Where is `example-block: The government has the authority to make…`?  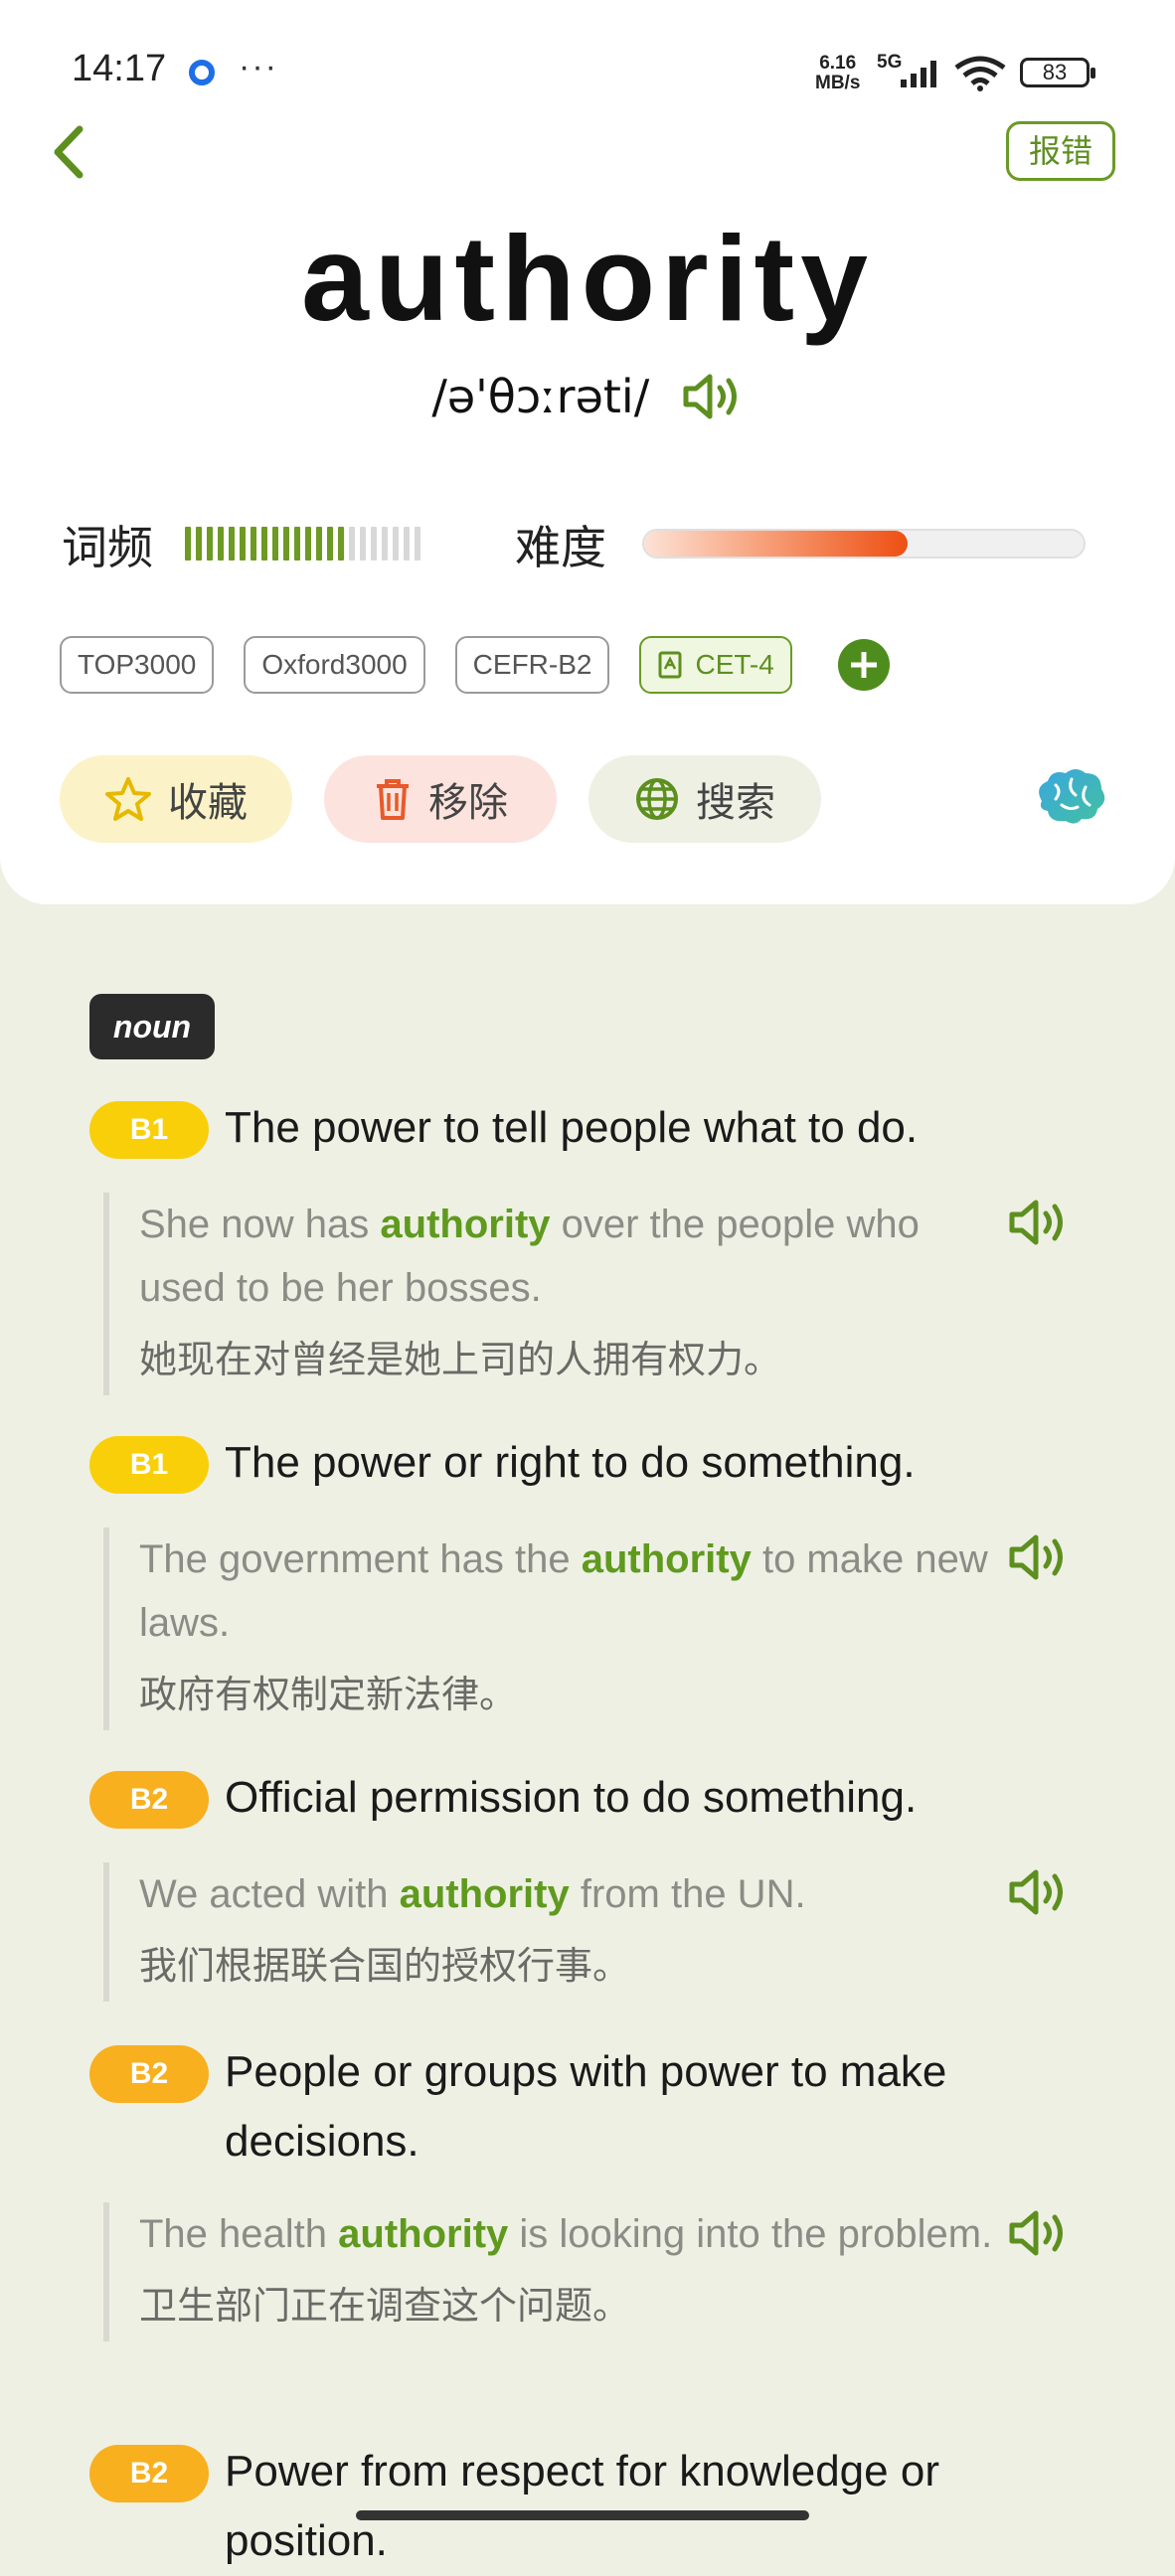 example-block: The government has the authority to make… is located at coordinates (550, 1629).